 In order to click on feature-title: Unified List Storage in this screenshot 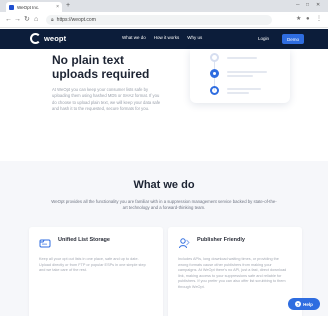, I will do `click(84, 240)`.